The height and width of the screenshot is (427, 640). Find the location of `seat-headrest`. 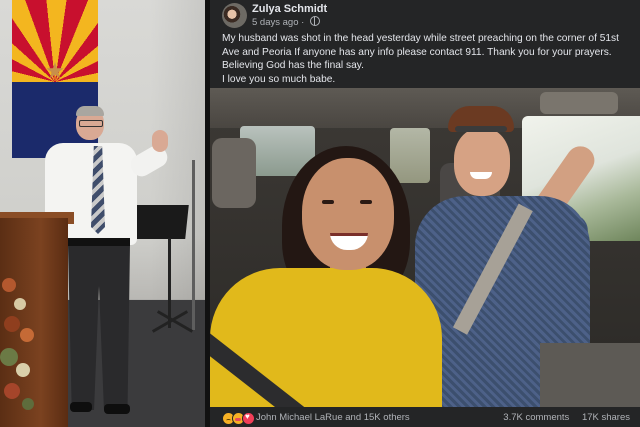

seat-headrest is located at coordinates (234, 173).